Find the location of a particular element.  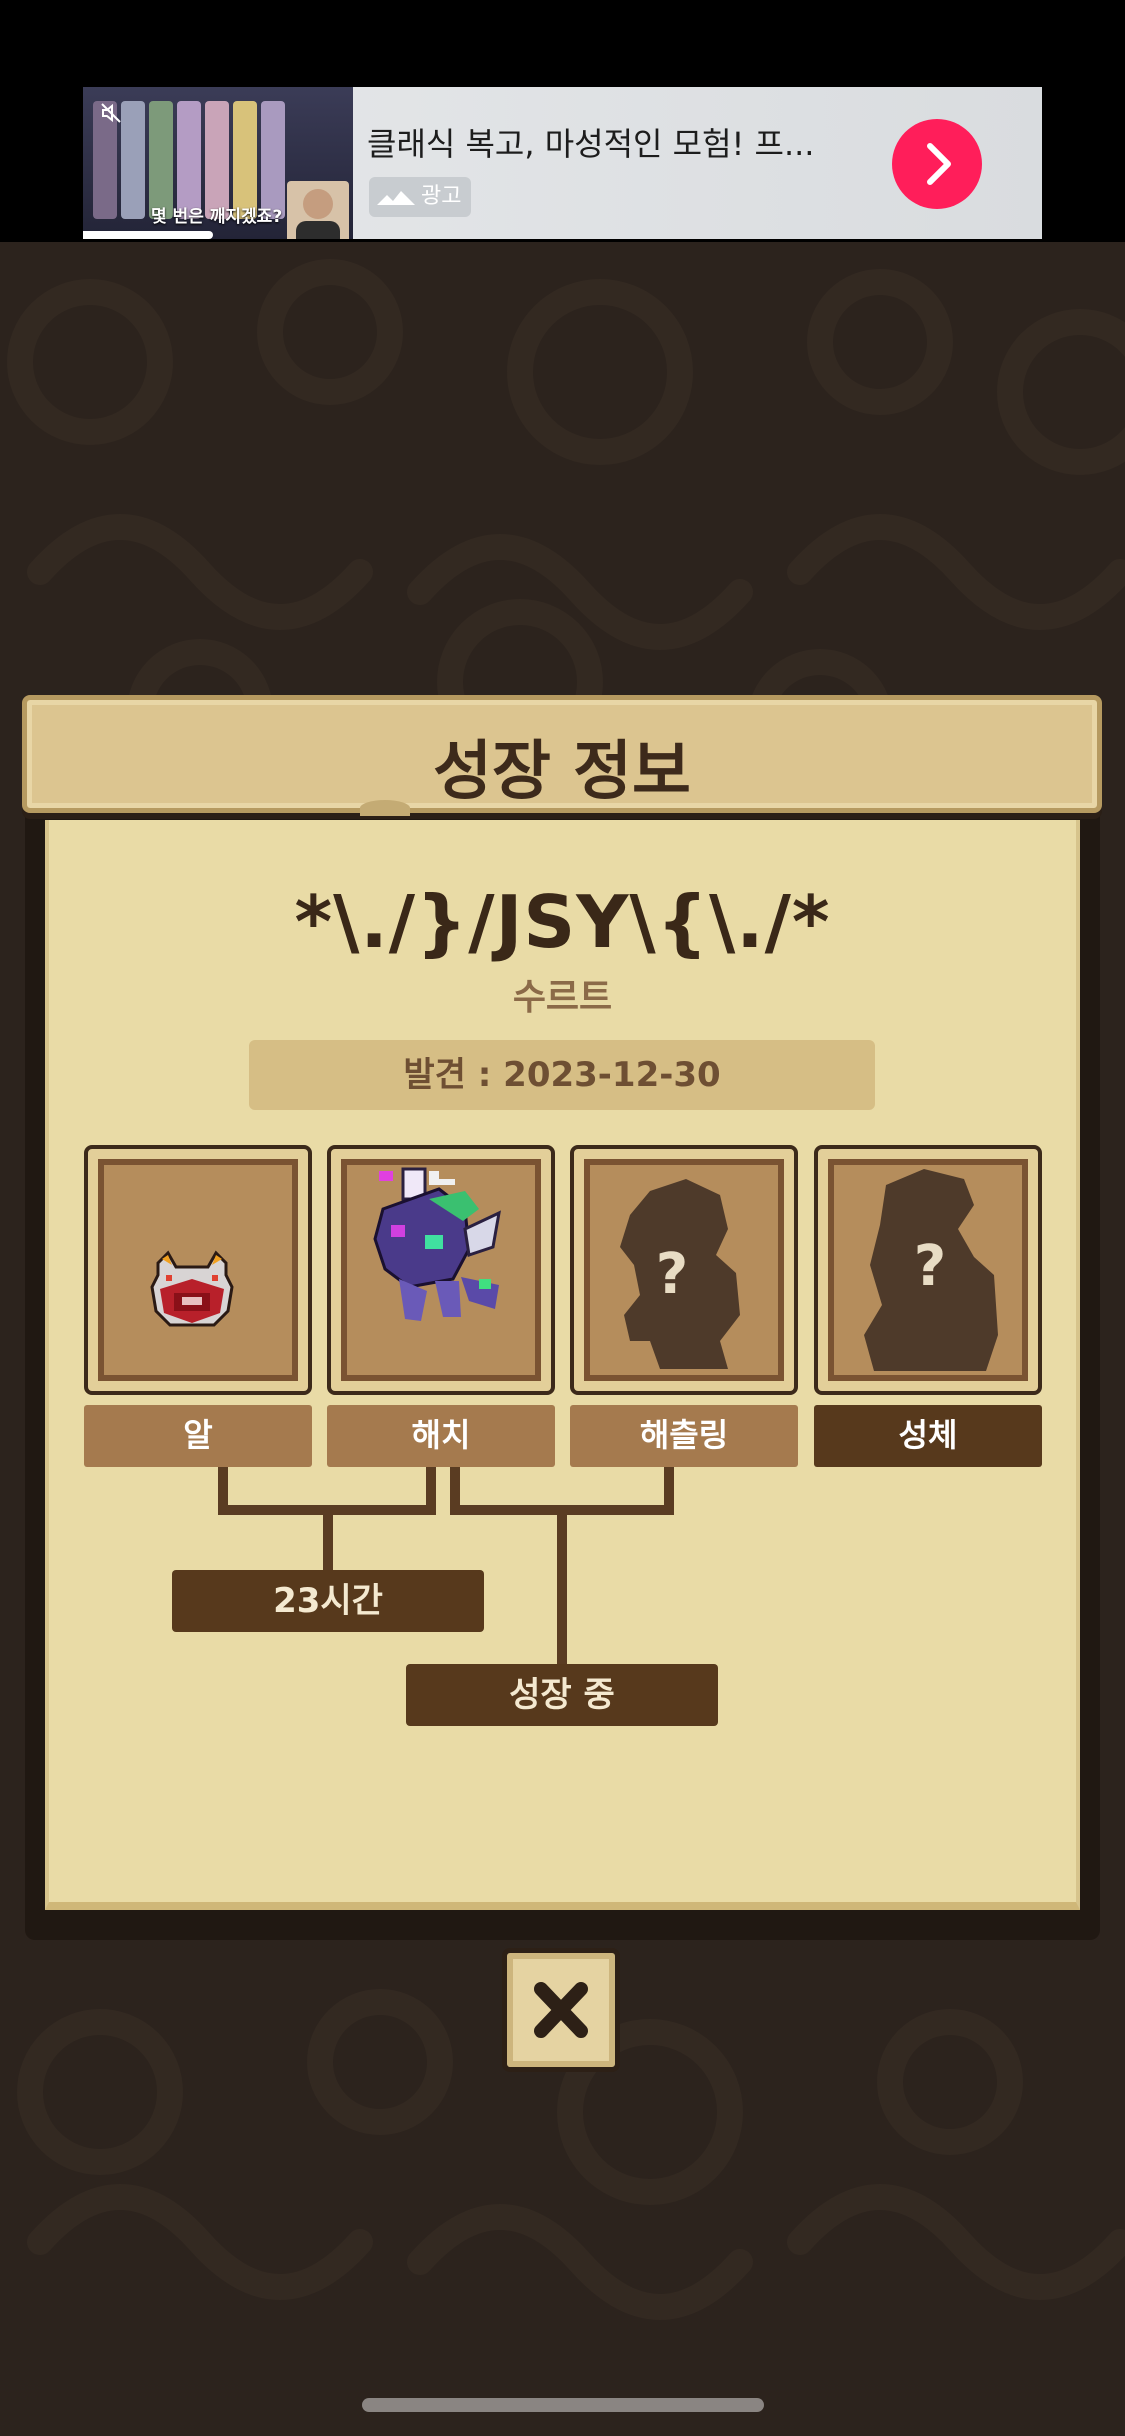

ad-thumbnail: 몇 번은 깨지겠죠? is located at coordinates (218, 163).